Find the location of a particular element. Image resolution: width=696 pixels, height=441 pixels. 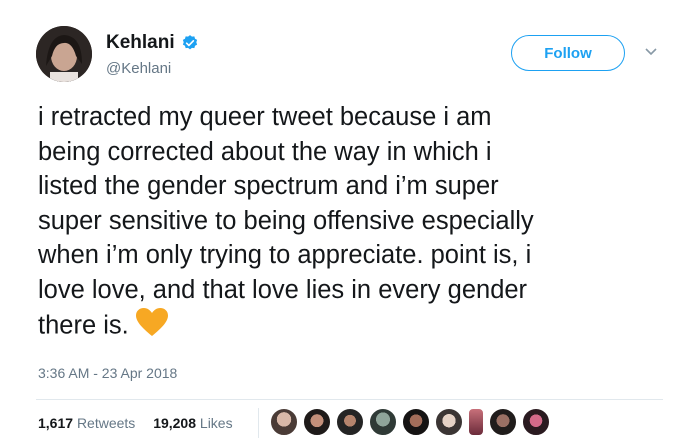

avatar-image is located at coordinates (64, 54).